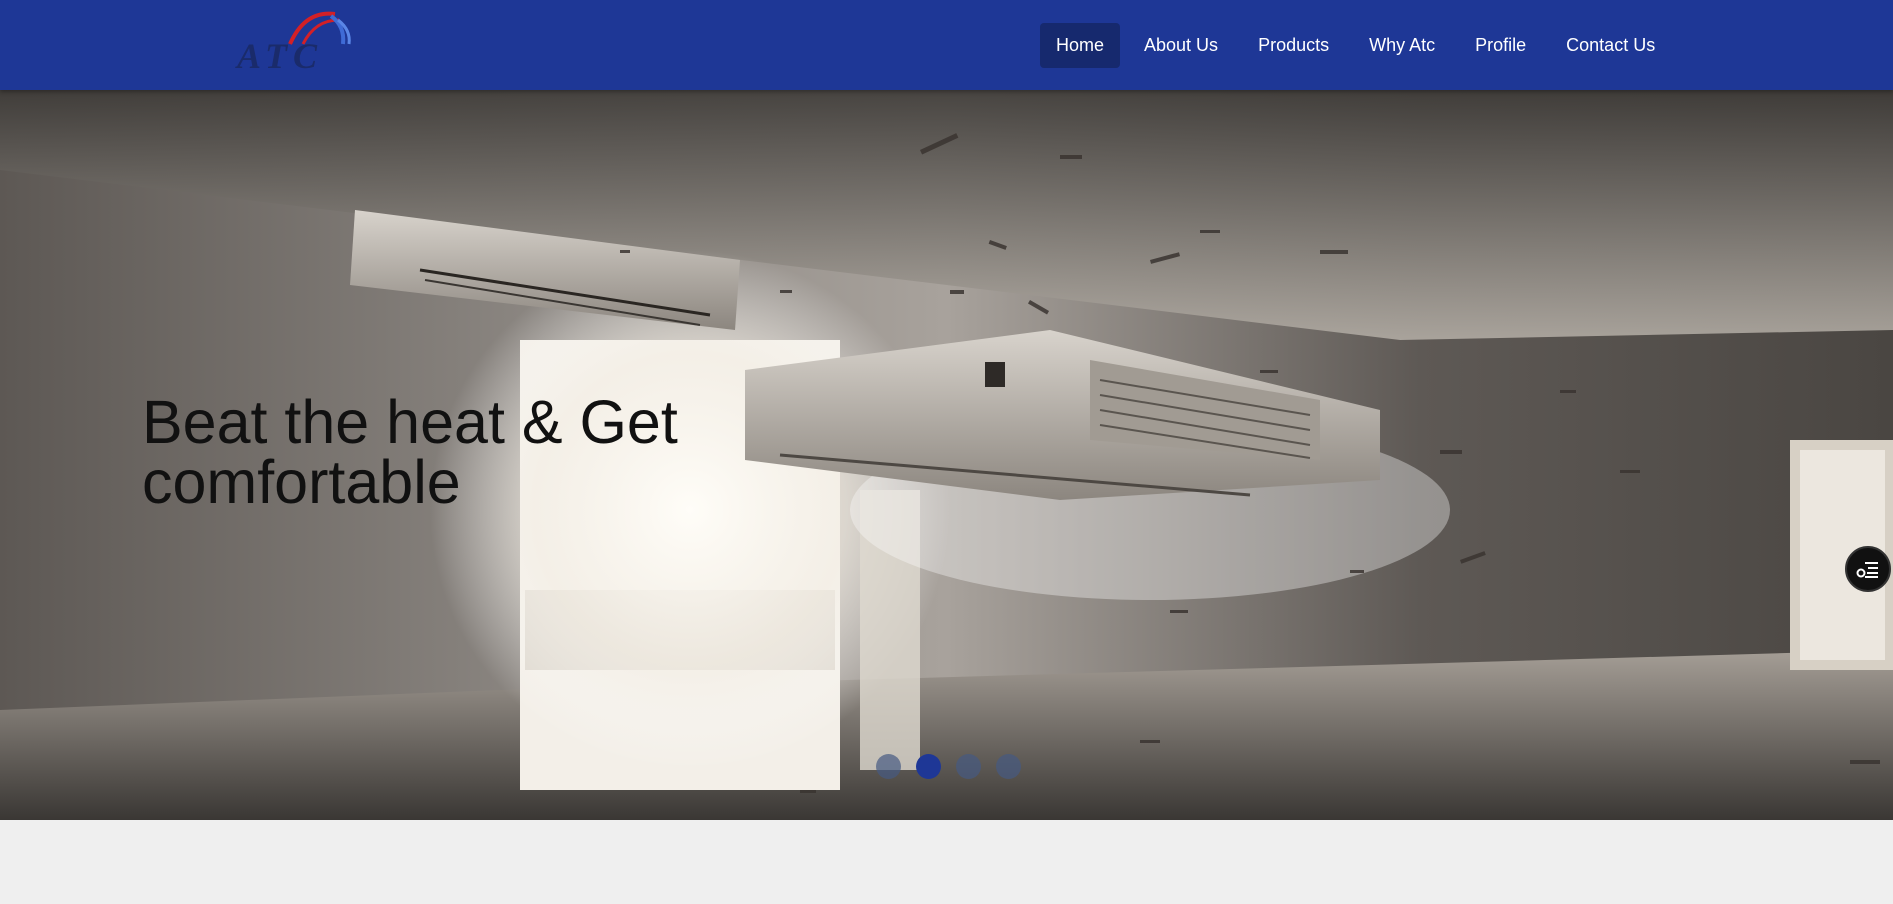 This screenshot has width=1893, height=904. What do you see at coordinates (948, 766) in the screenshot?
I see `slider-pagination` at bounding box center [948, 766].